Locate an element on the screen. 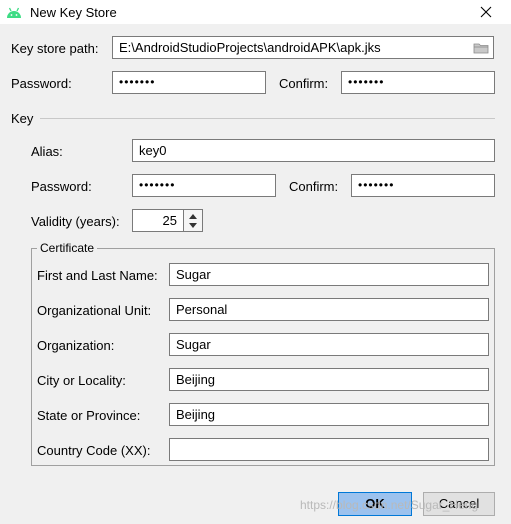 This screenshot has width=511, height=524. android-icon is located at coordinates (14, 12).